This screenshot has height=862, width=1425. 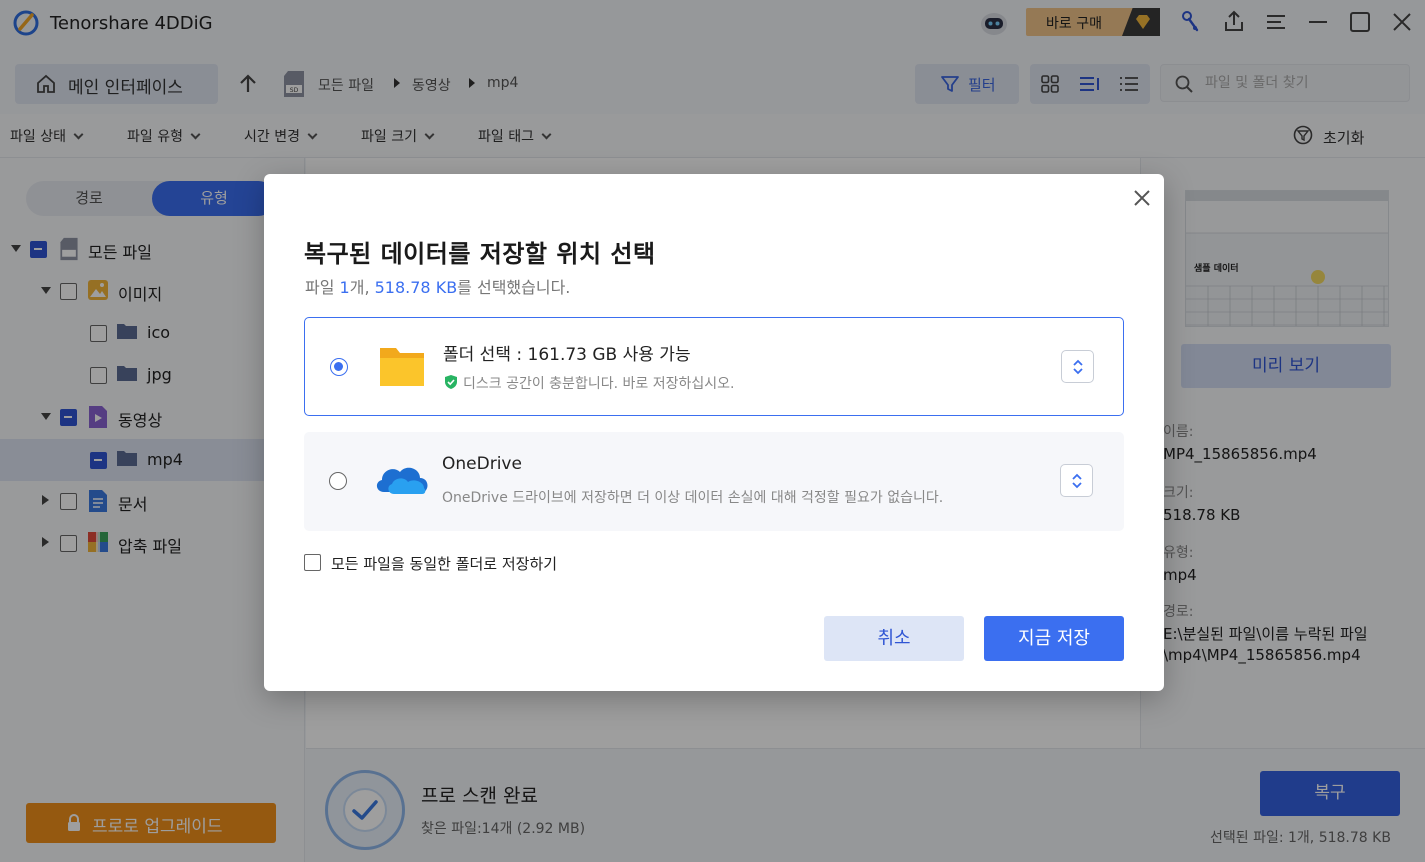 I want to click on subtitle-prefix: 파일, so click(x=322, y=287).